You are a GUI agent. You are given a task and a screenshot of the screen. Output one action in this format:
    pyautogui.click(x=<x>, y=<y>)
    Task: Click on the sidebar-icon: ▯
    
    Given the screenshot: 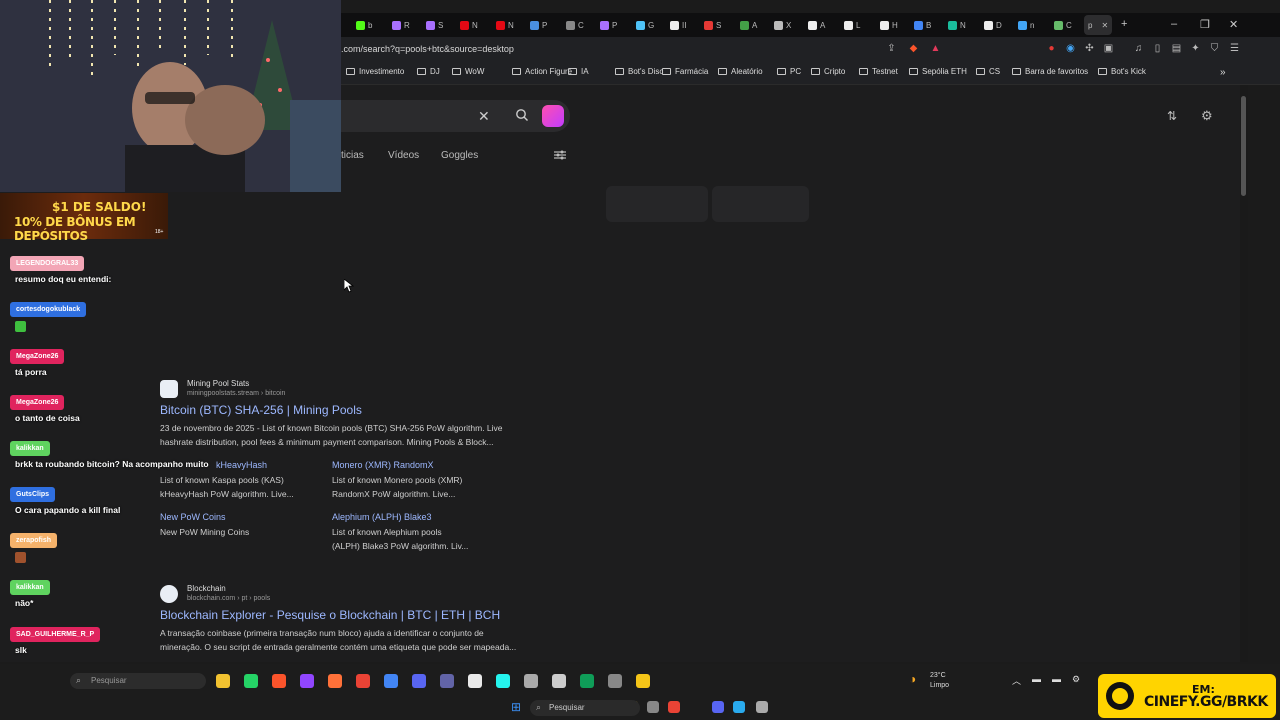 What is the action you would take?
    pyautogui.click(x=1157, y=48)
    